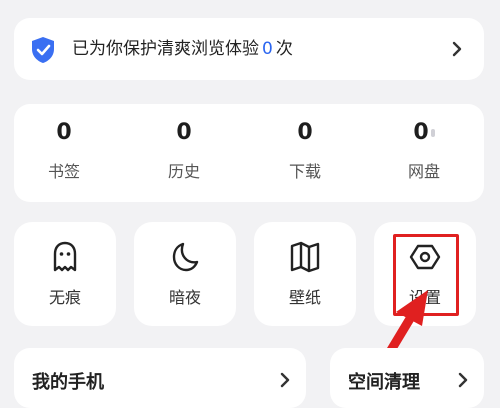 The width and height of the screenshot is (500, 408). Describe the element at coordinates (384, 382) in the screenshot. I see `storage-cleanup-title: 空间清理` at that location.